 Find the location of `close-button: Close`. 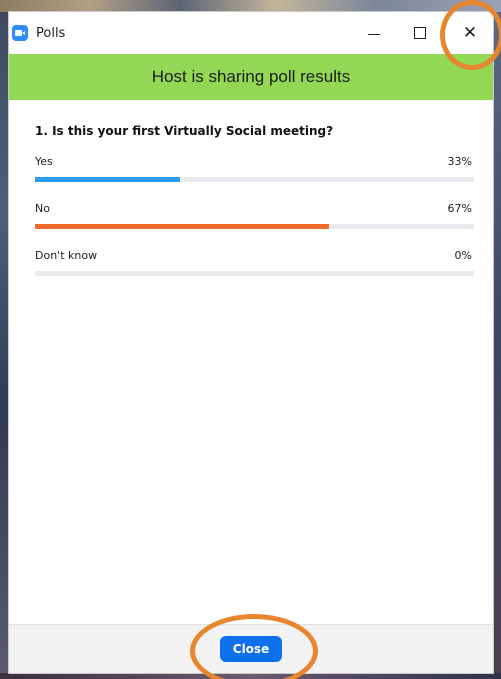

close-button: Close is located at coordinates (251, 649).